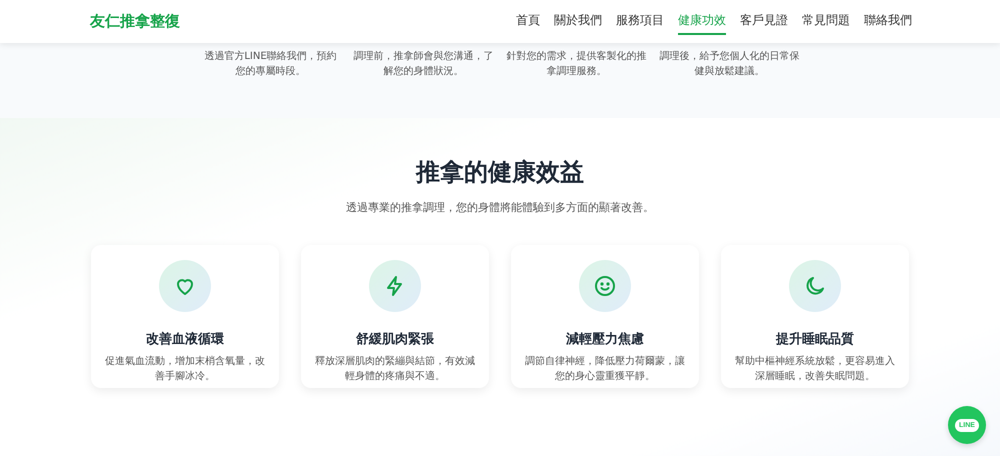 This screenshot has height=456, width=1000. Describe the element at coordinates (528, 21) in the screenshot. I see `nav-link: 首頁` at that location.